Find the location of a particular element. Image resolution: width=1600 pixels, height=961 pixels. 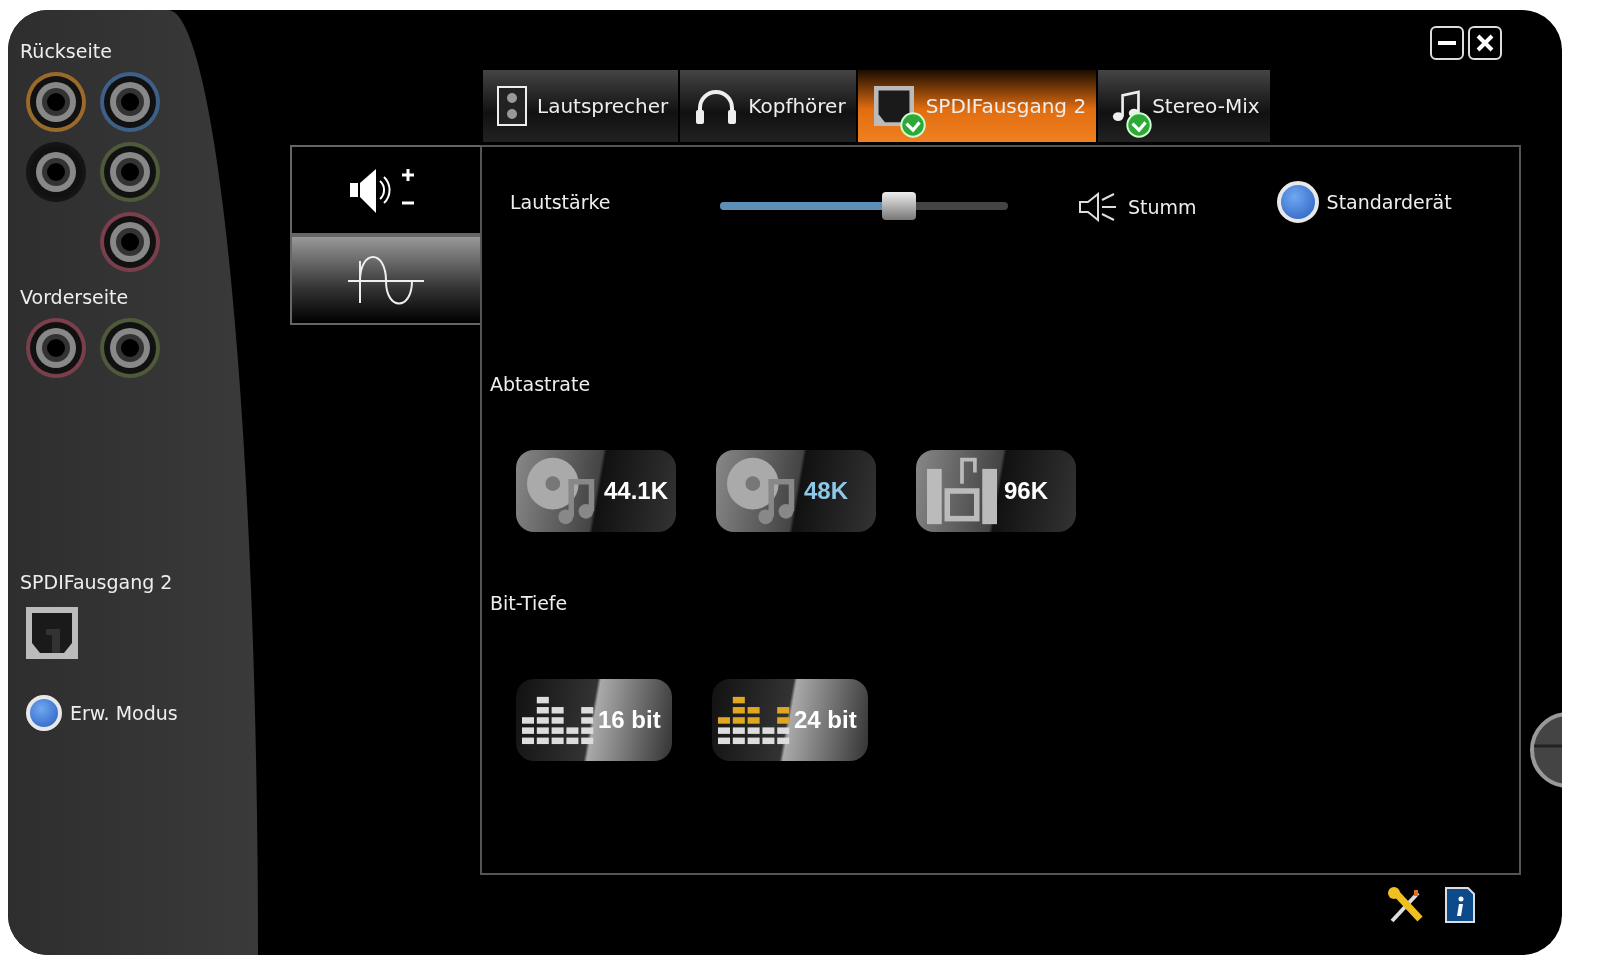

bit-depth-button: 24 bit is located at coordinates (790, 720).